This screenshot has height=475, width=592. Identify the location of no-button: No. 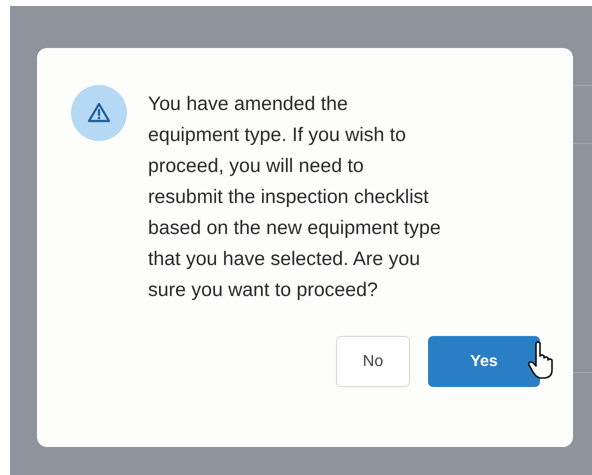
(373, 361).